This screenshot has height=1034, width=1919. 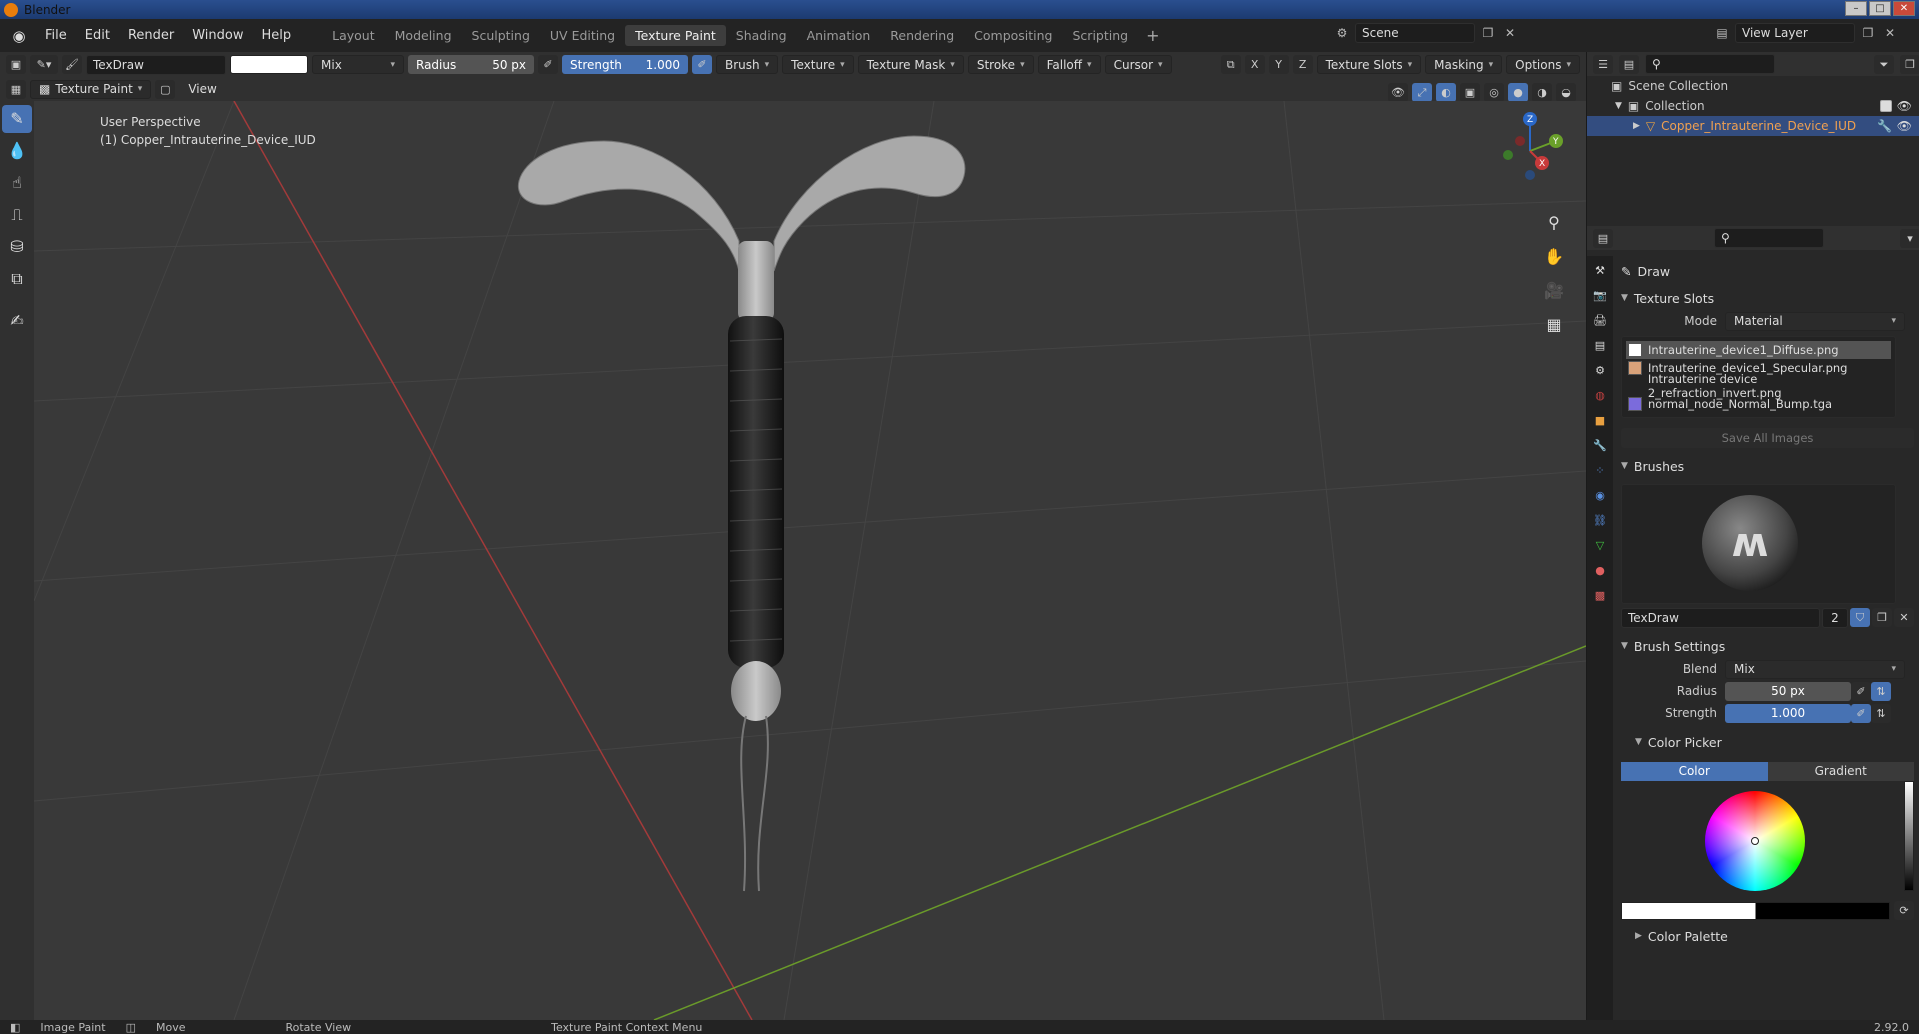 I want to click on collection-visibility-icon: 👁, so click(x=1904, y=106).